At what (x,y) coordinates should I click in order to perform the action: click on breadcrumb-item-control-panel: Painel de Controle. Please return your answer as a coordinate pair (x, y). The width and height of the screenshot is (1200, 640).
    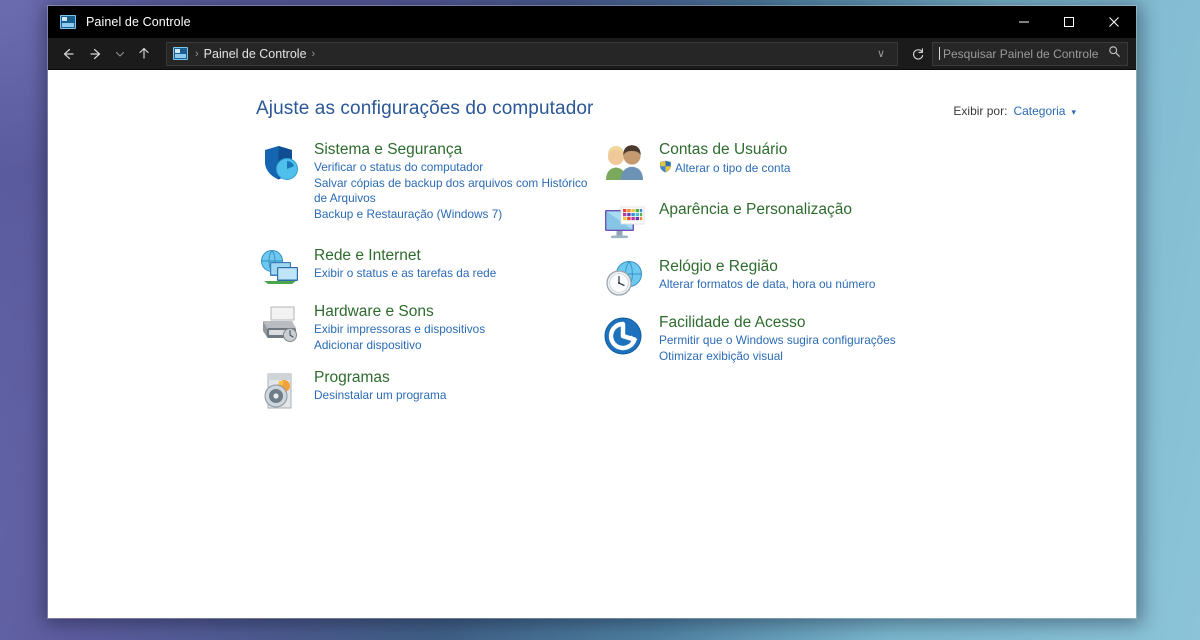
    Looking at the image, I should click on (255, 54).